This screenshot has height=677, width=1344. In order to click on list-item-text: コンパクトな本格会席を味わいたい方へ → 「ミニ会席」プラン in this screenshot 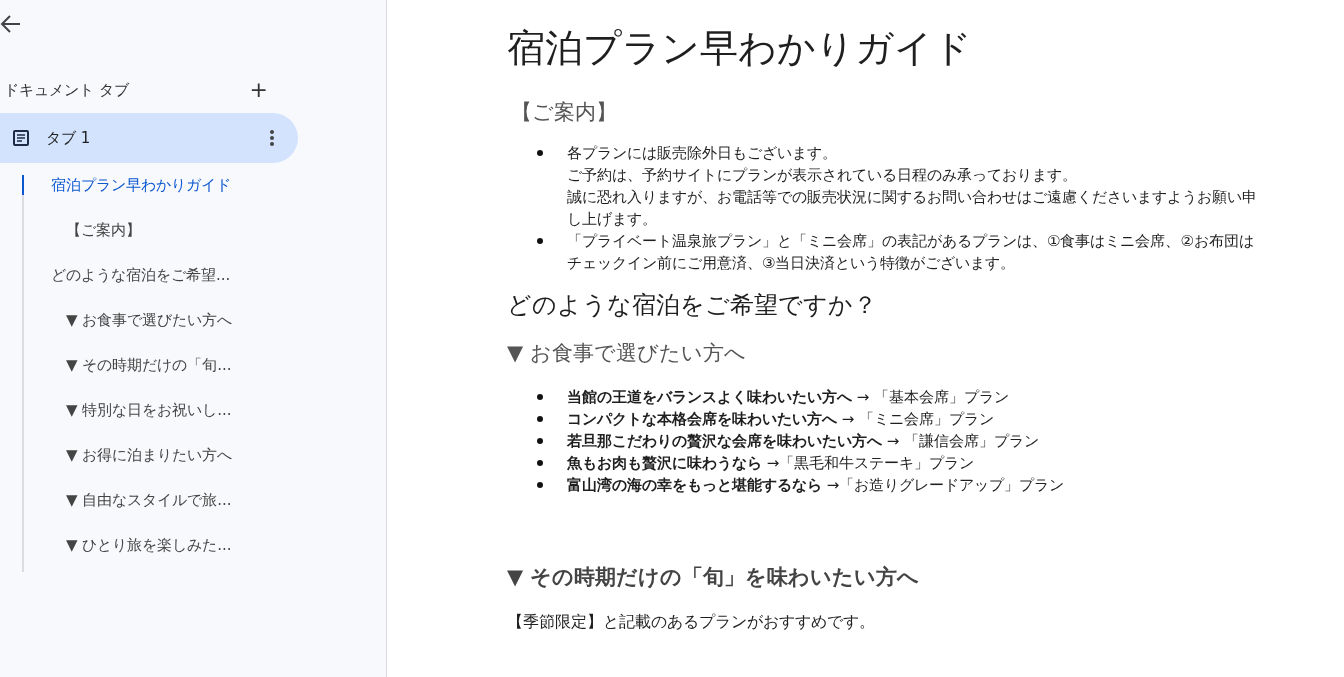, I will do `click(781, 419)`.